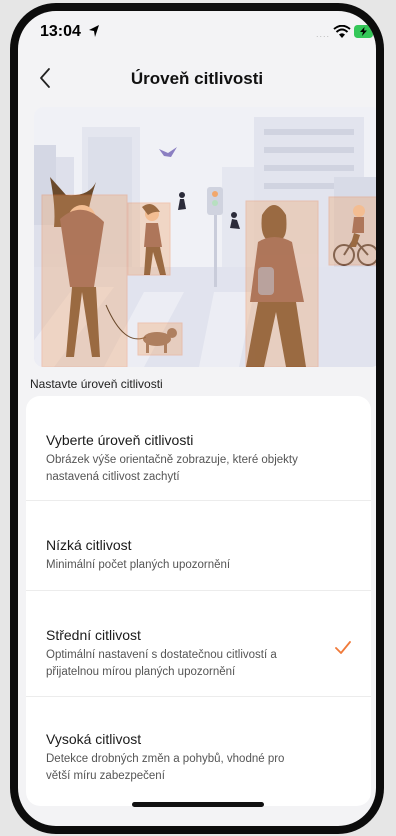 The height and width of the screenshot is (836, 396). Describe the element at coordinates (198, 804) in the screenshot. I see `home-indicator` at that location.